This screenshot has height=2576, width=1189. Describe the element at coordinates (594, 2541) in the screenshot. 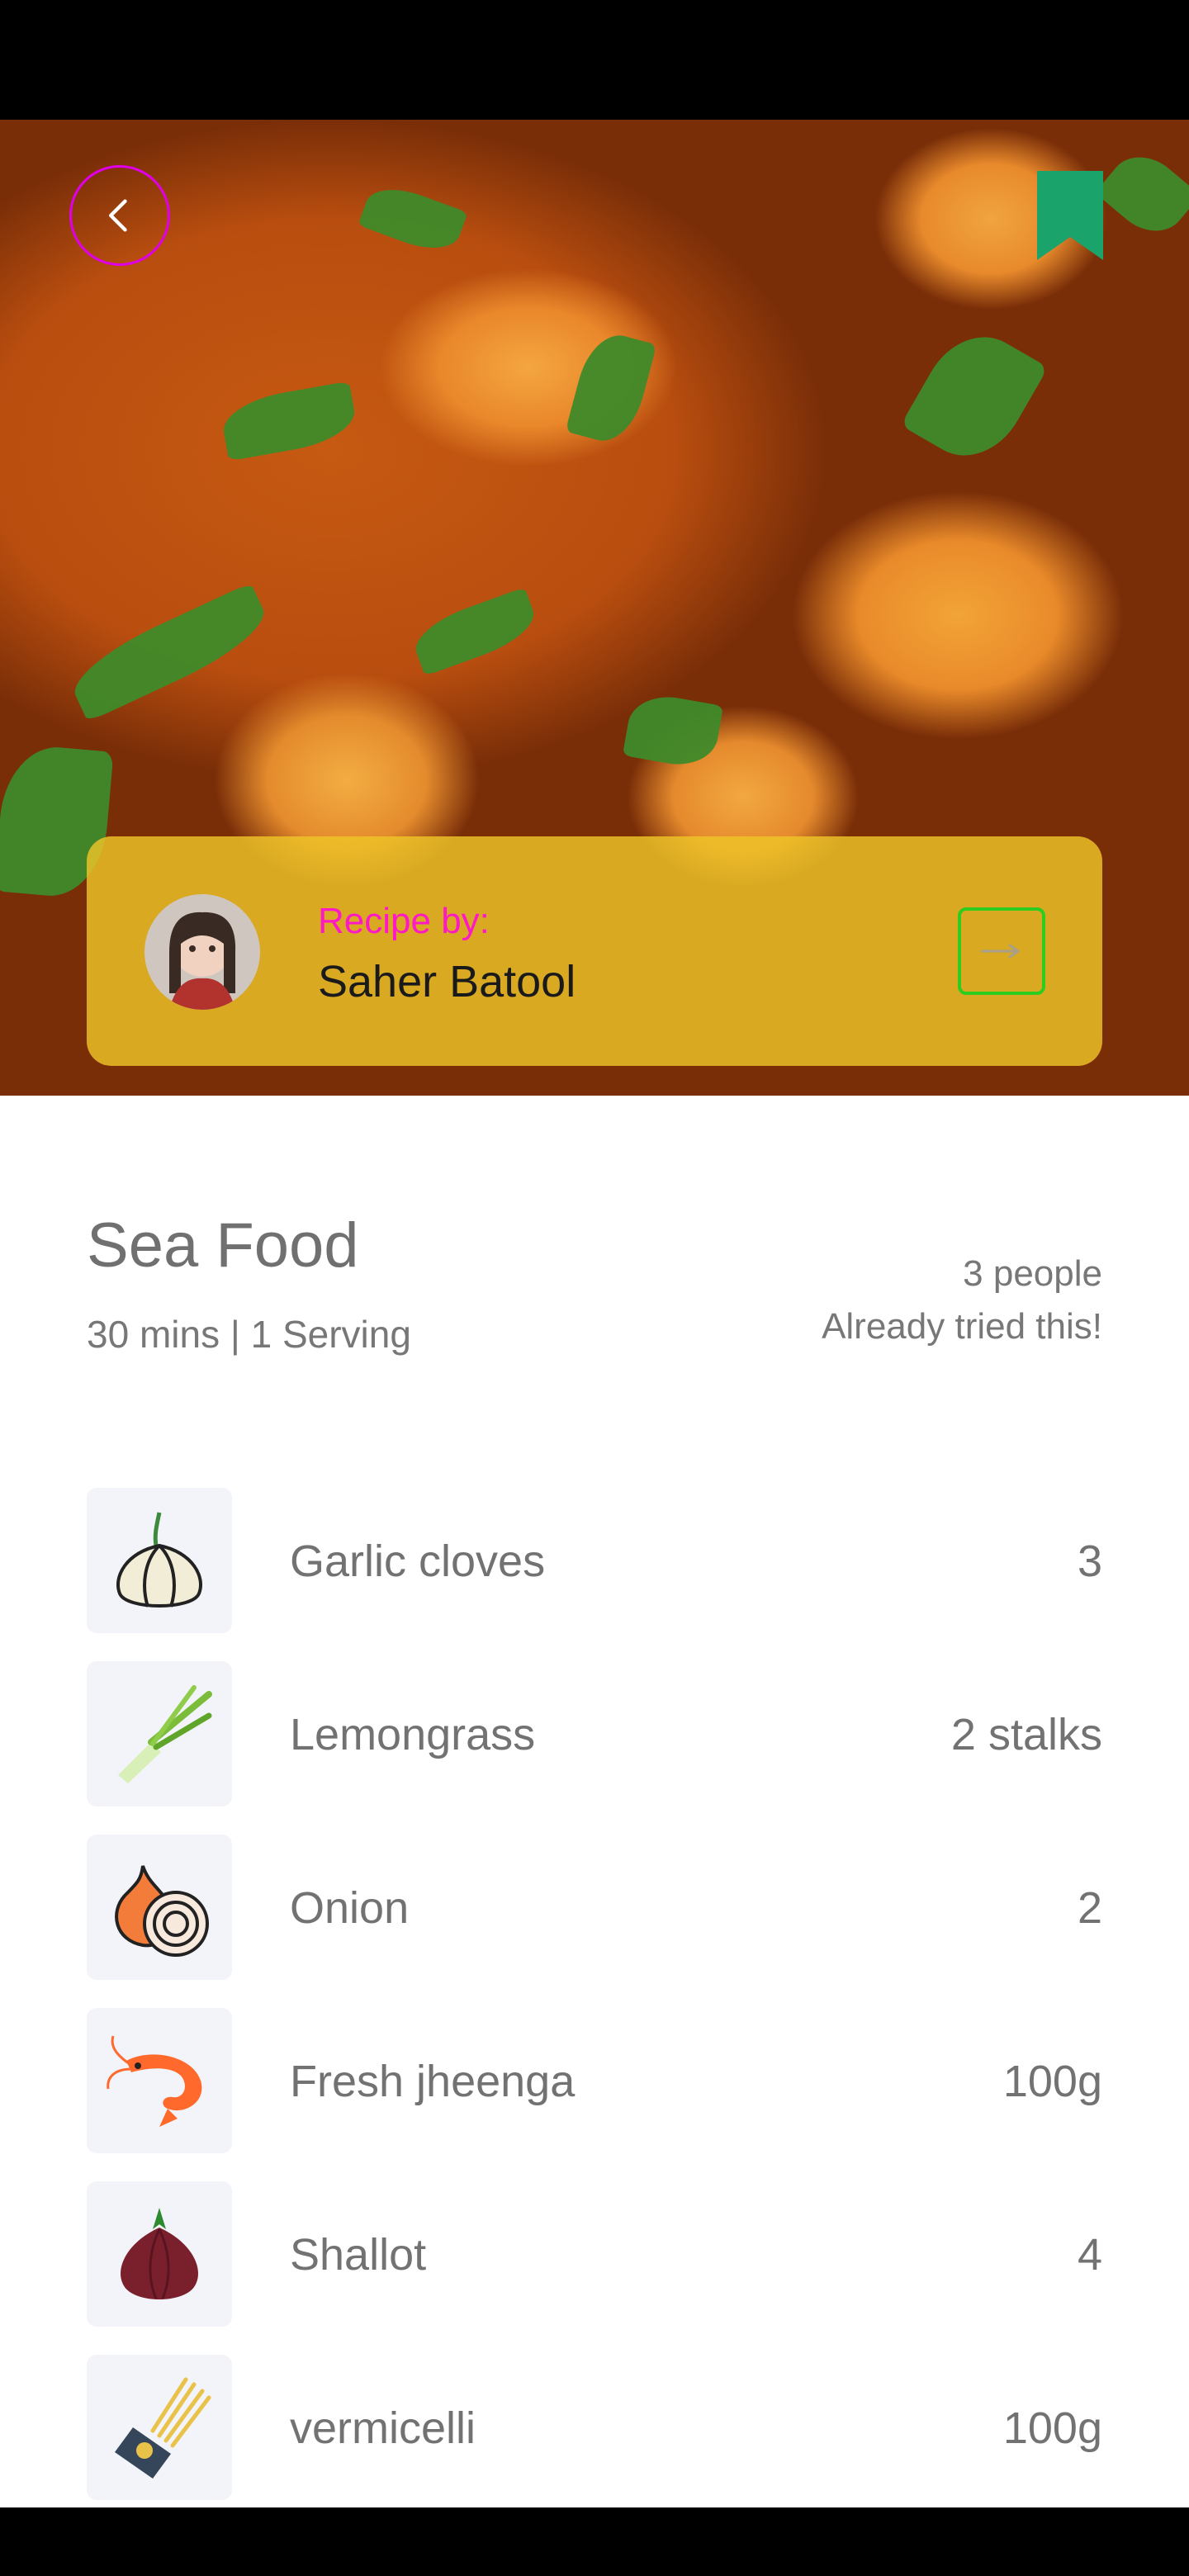

I see `system-navigation-bar` at that location.